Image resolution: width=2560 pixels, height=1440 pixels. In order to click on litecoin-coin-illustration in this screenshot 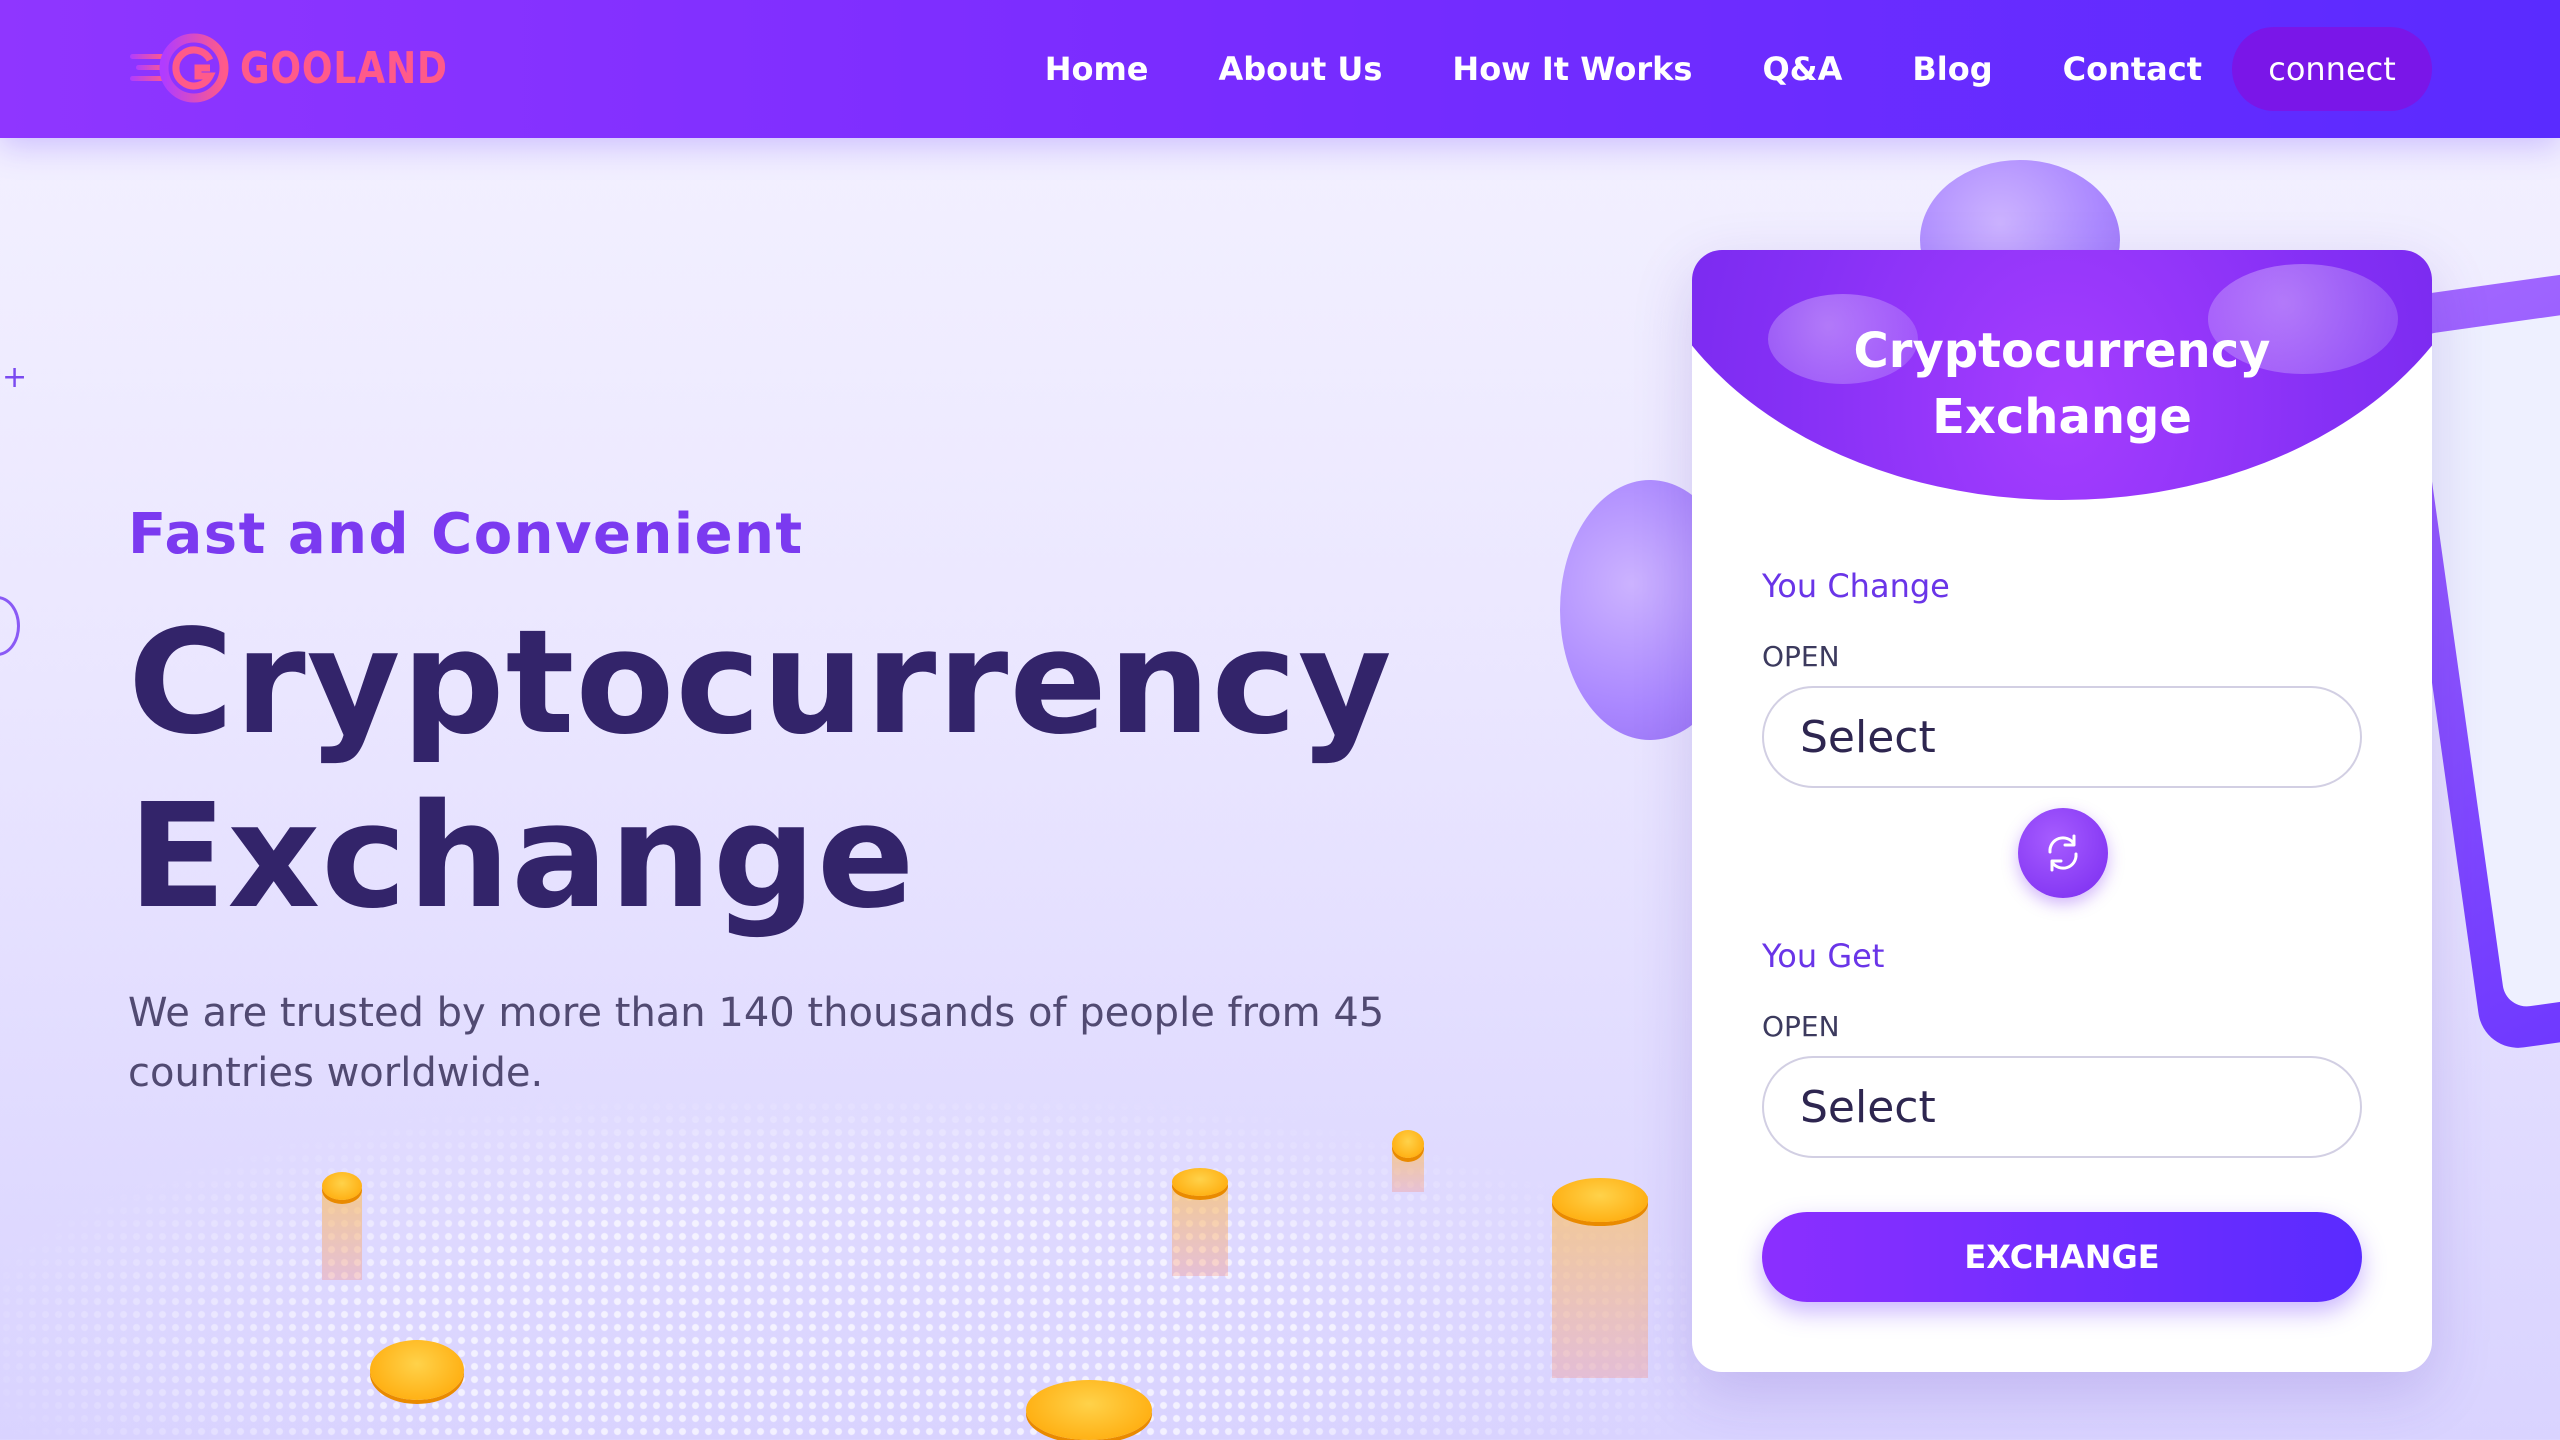, I will do `click(1089, 1410)`.